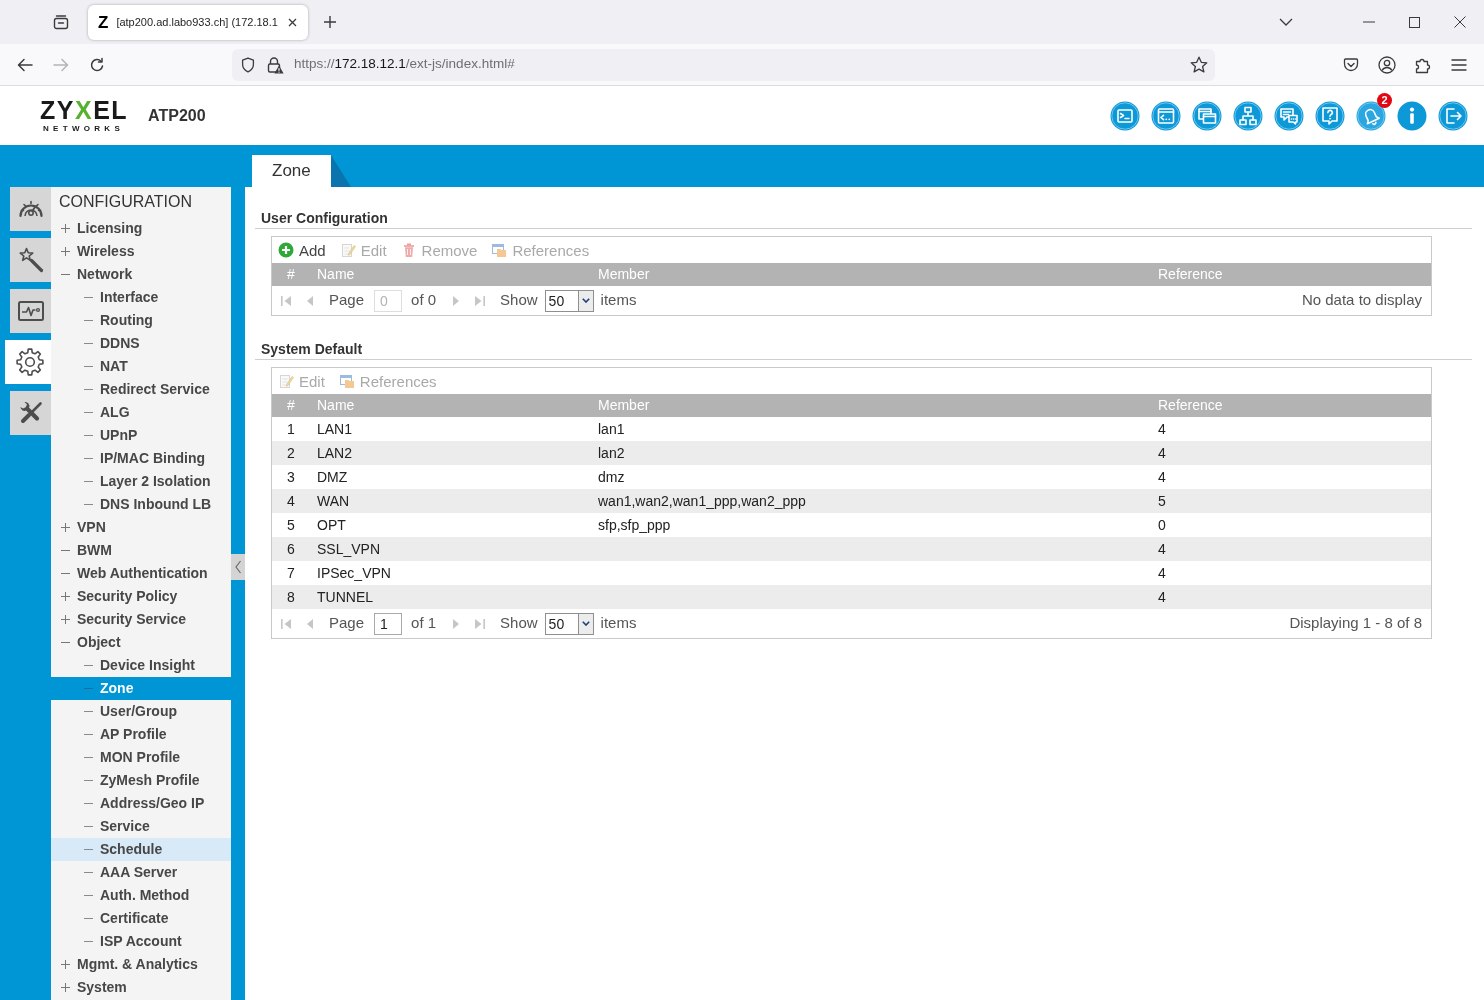  What do you see at coordinates (291, 453) in the screenshot?
I see `table-cell-text: 2` at bounding box center [291, 453].